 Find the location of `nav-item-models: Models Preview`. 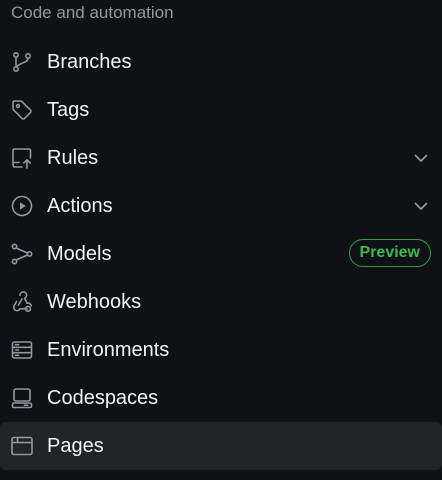

nav-item-models: Models Preview is located at coordinates (221, 254).